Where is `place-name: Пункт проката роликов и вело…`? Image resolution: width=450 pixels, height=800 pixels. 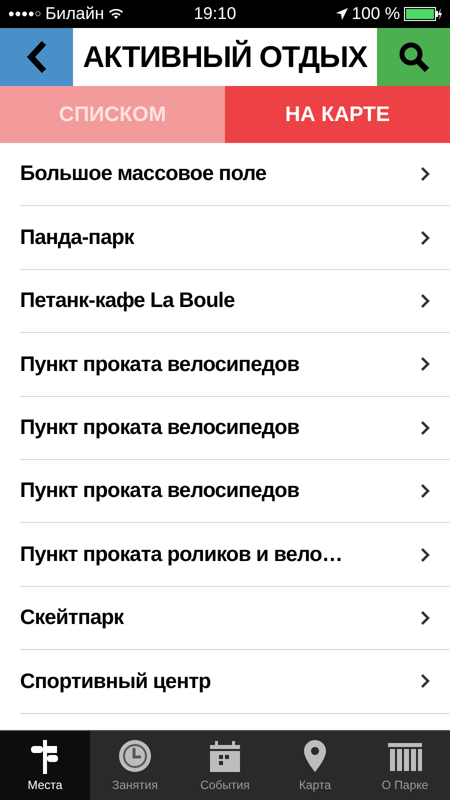
place-name: Пункт проката роликов и вело… is located at coordinates (181, 555).